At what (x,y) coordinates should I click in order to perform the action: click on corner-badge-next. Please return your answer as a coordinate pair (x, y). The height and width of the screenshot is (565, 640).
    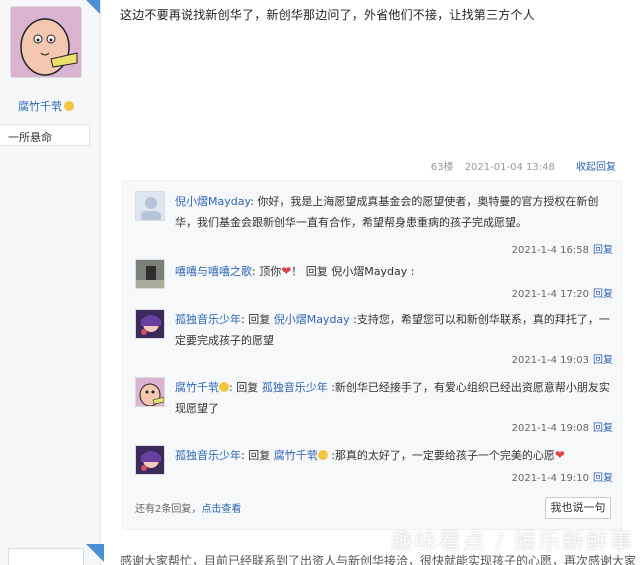
    Looking at the image, I should click on (95, 553).